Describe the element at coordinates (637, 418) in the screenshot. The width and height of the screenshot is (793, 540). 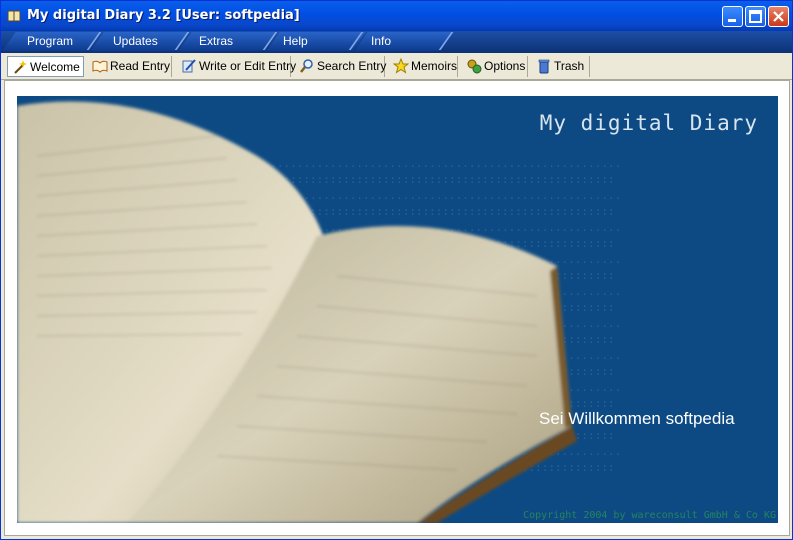
I see `welcome-message: Sei Willkommen softpedia` at that location.